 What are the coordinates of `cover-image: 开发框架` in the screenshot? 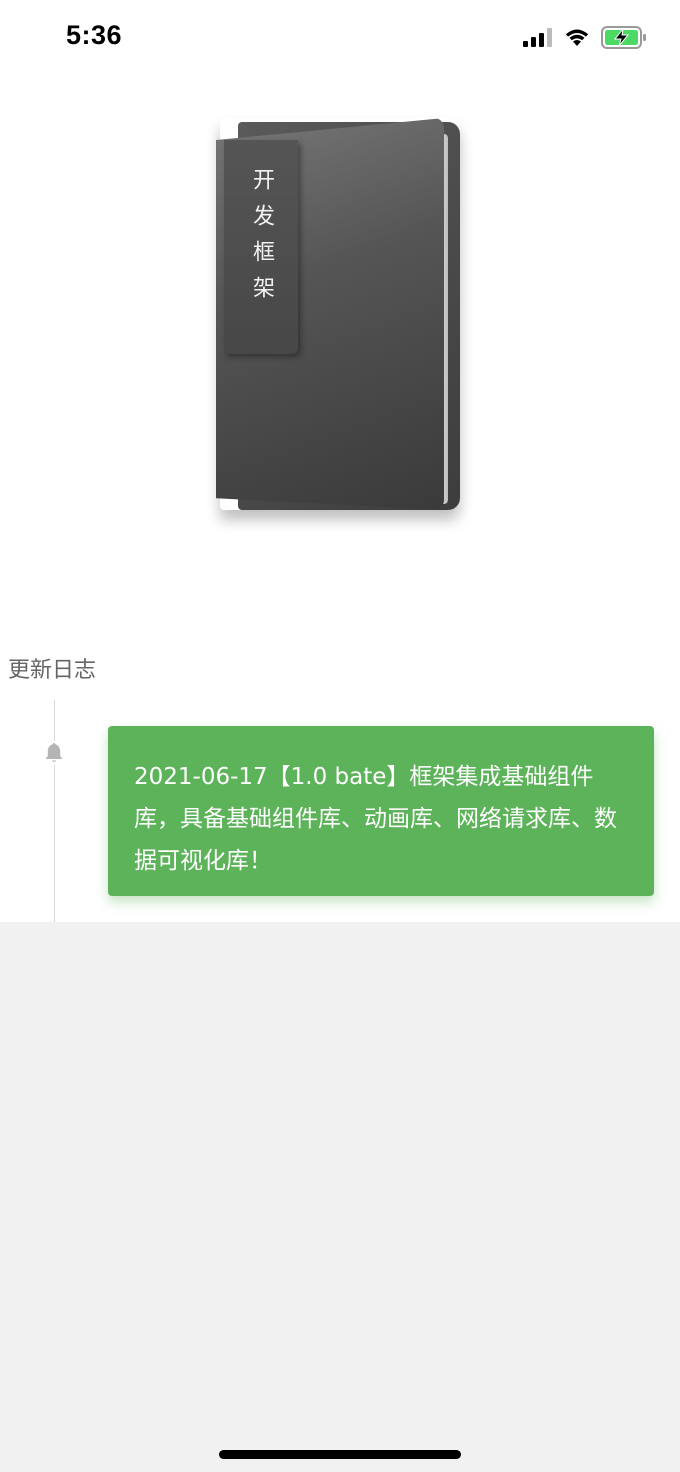 It's located at (340, 317).